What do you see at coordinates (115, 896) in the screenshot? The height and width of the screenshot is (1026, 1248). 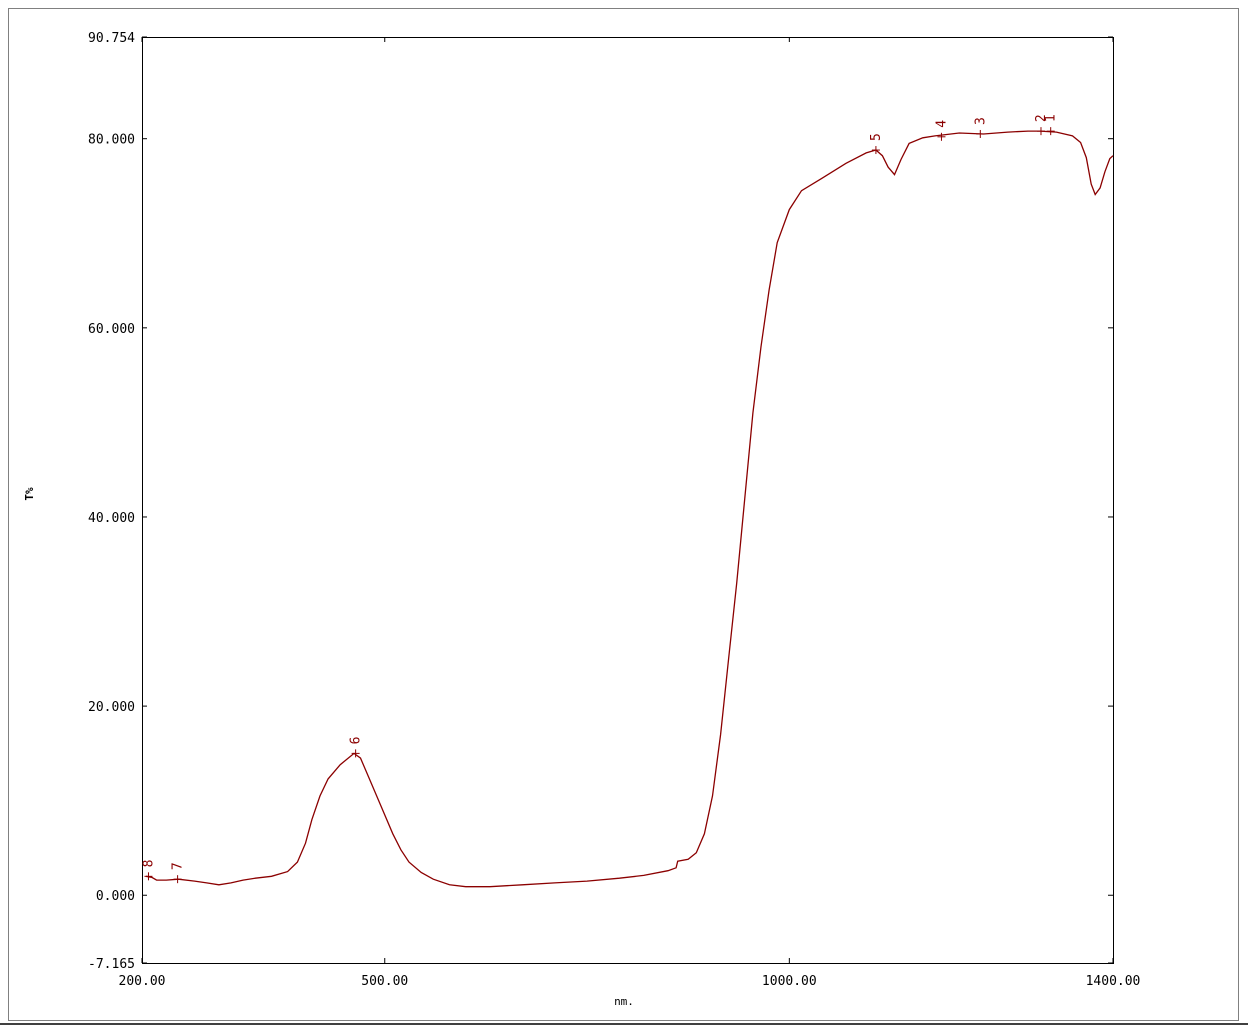 I see `y-tick-label: 0.000` at bounding box center [115, 896].